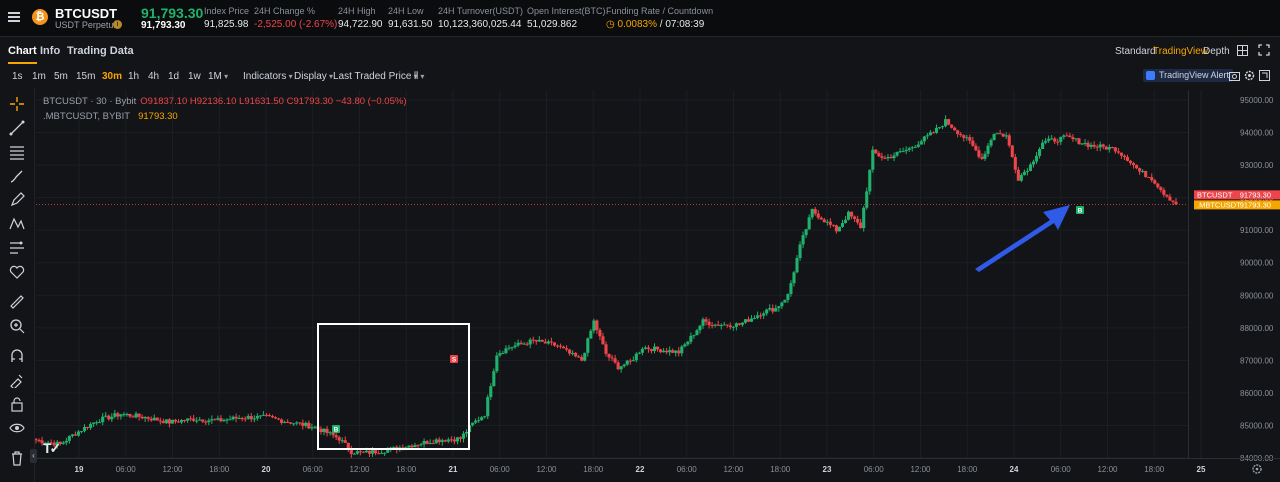 The image size is (1280, 482). Describe the element at coordinates (61, 76) in the screenshot. I see `timeframe-5m: 5m` at that location.